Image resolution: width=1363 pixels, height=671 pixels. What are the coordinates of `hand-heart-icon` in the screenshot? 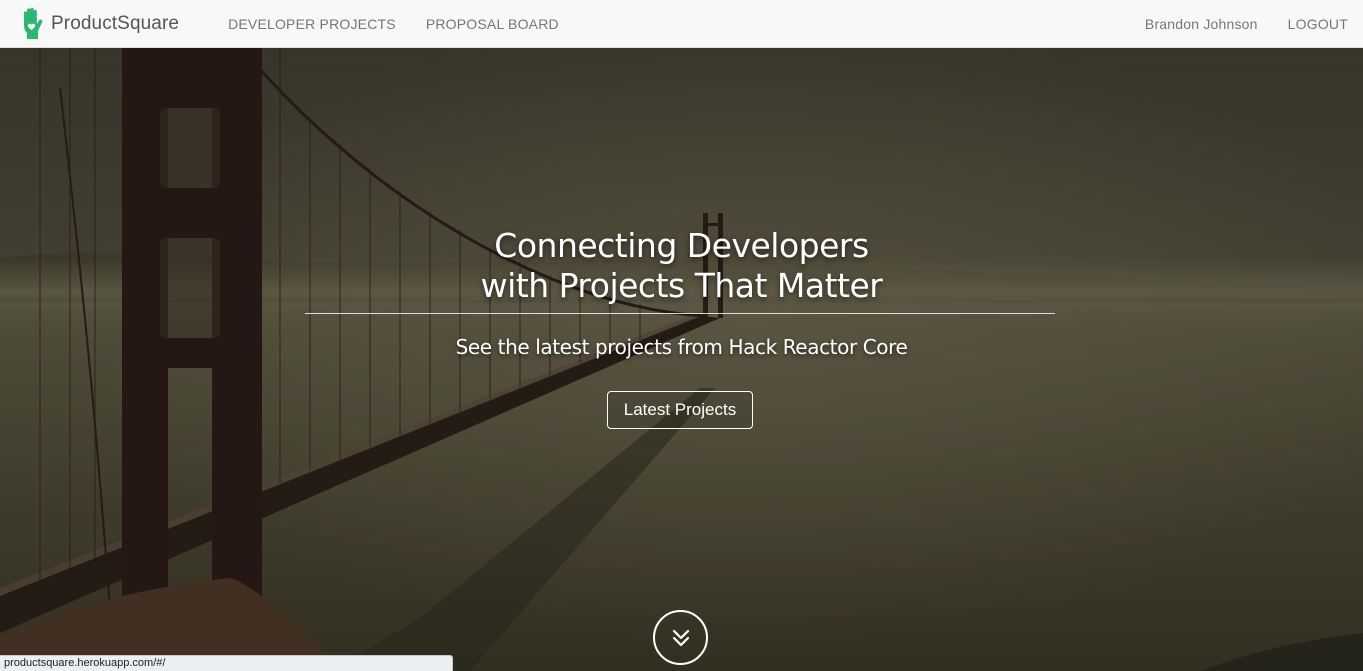 It's located at (33, 23).